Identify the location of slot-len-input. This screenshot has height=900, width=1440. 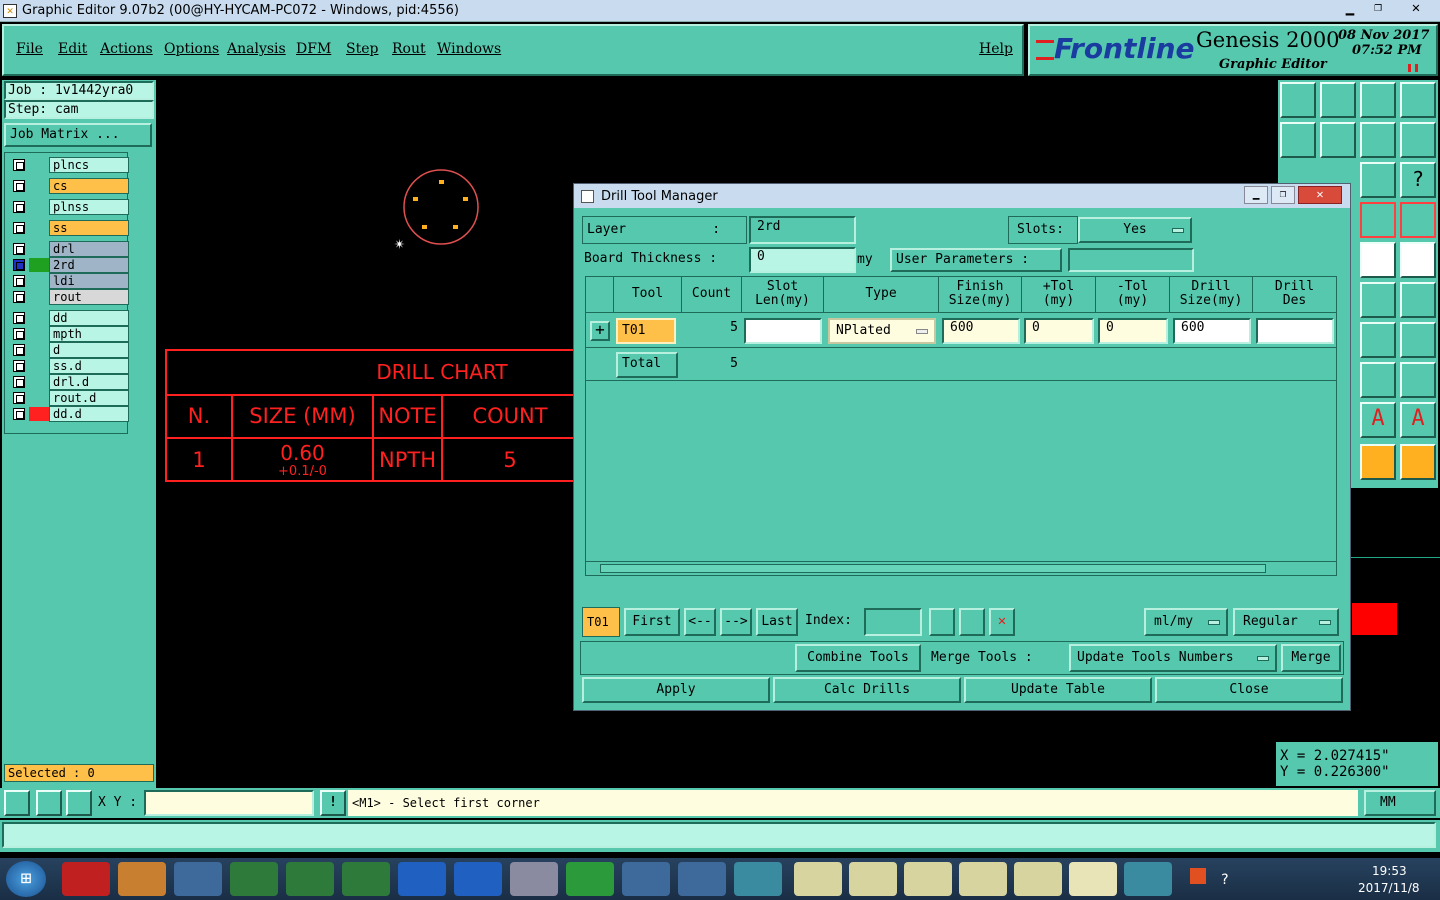
(783, 331).